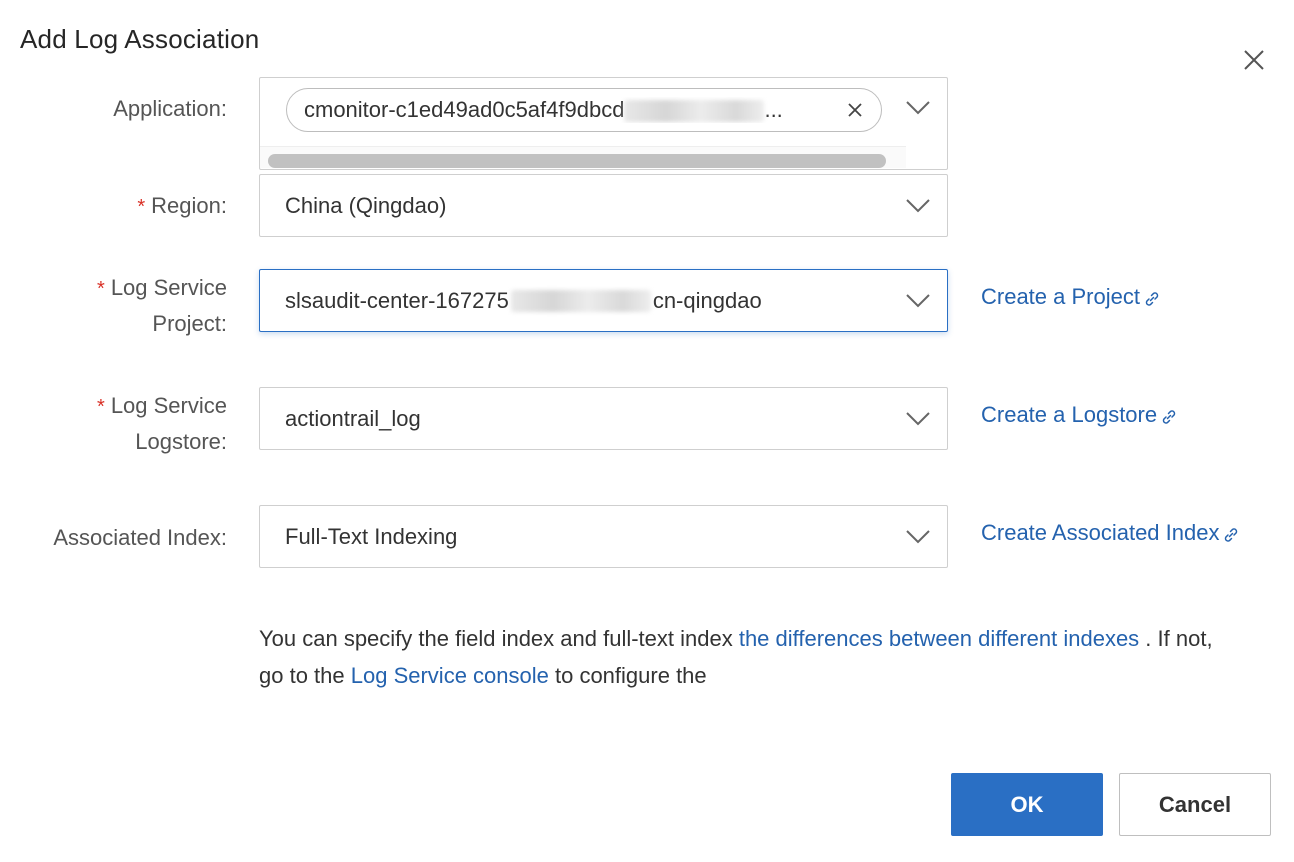 Image resolution: width=1294 pixels, height=862 pixels. Describe the element at coordinates (603, 205) in the screenshot. I see `region-select: China (Qingdao)` at that location.